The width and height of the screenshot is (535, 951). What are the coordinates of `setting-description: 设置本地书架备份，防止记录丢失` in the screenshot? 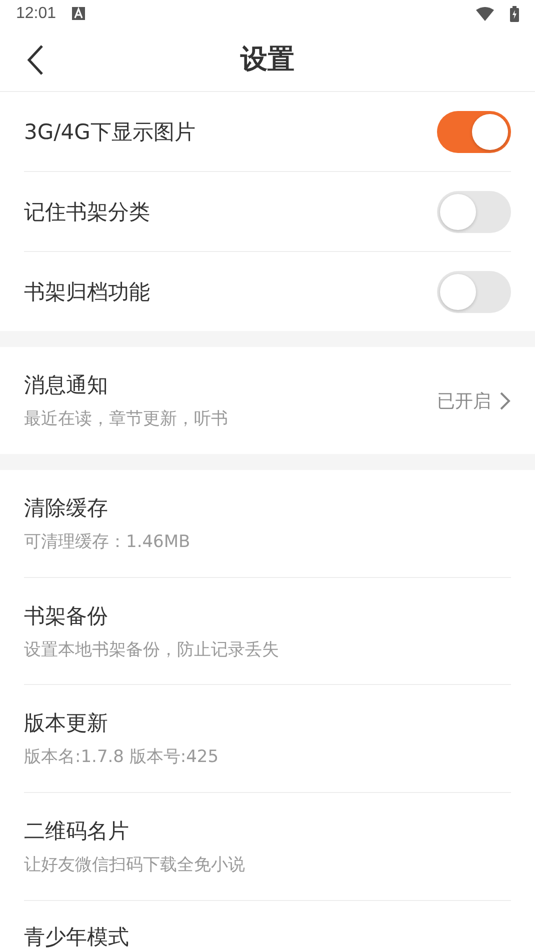 It's located at (152, 649).